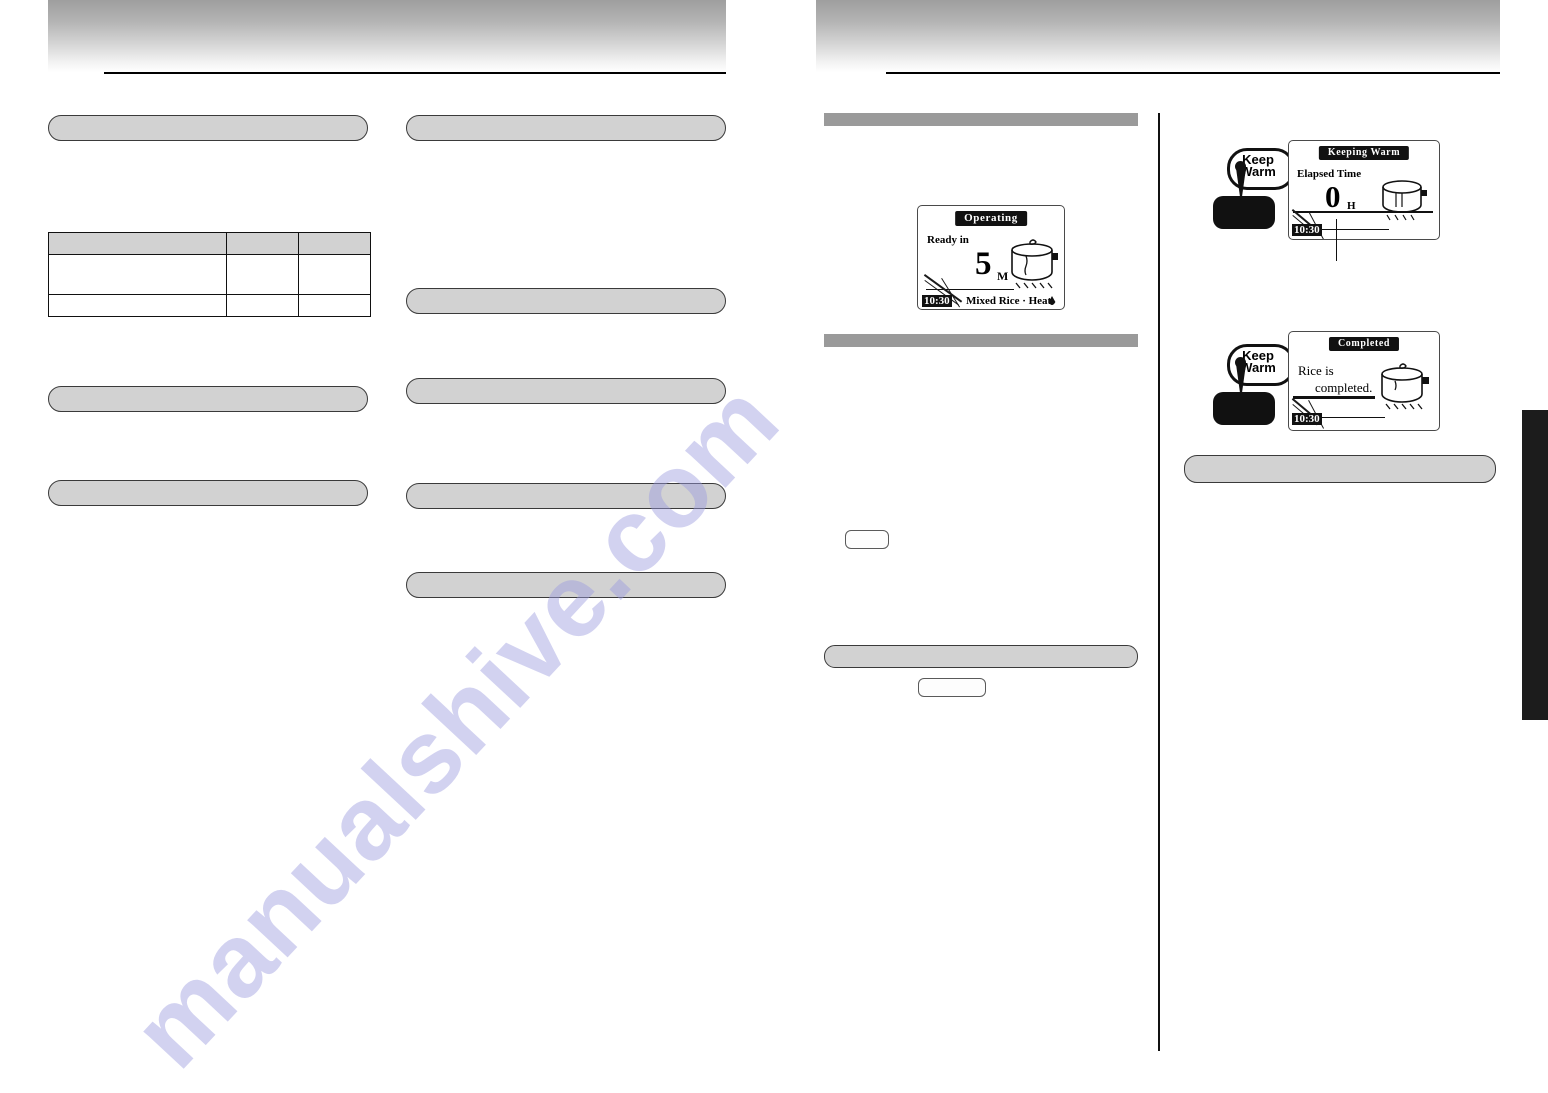  What do you see at coordinates (1052, 300) in the screenshot?
I see `heat-level-icon` at bounding box center [1052, 300].